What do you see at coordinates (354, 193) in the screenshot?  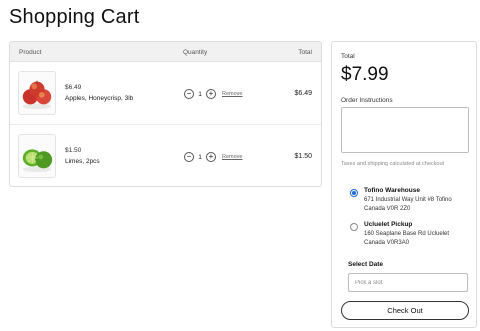 I see `pickup-radio-selected` at bounding box center [354, 193].